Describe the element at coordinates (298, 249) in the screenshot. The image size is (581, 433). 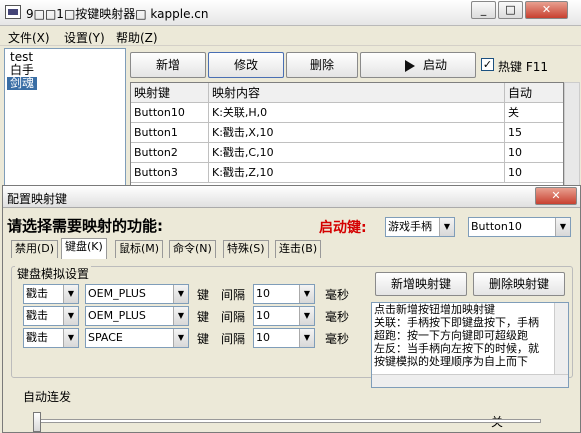
I see `tab-combo: 连击(B)` at that location.